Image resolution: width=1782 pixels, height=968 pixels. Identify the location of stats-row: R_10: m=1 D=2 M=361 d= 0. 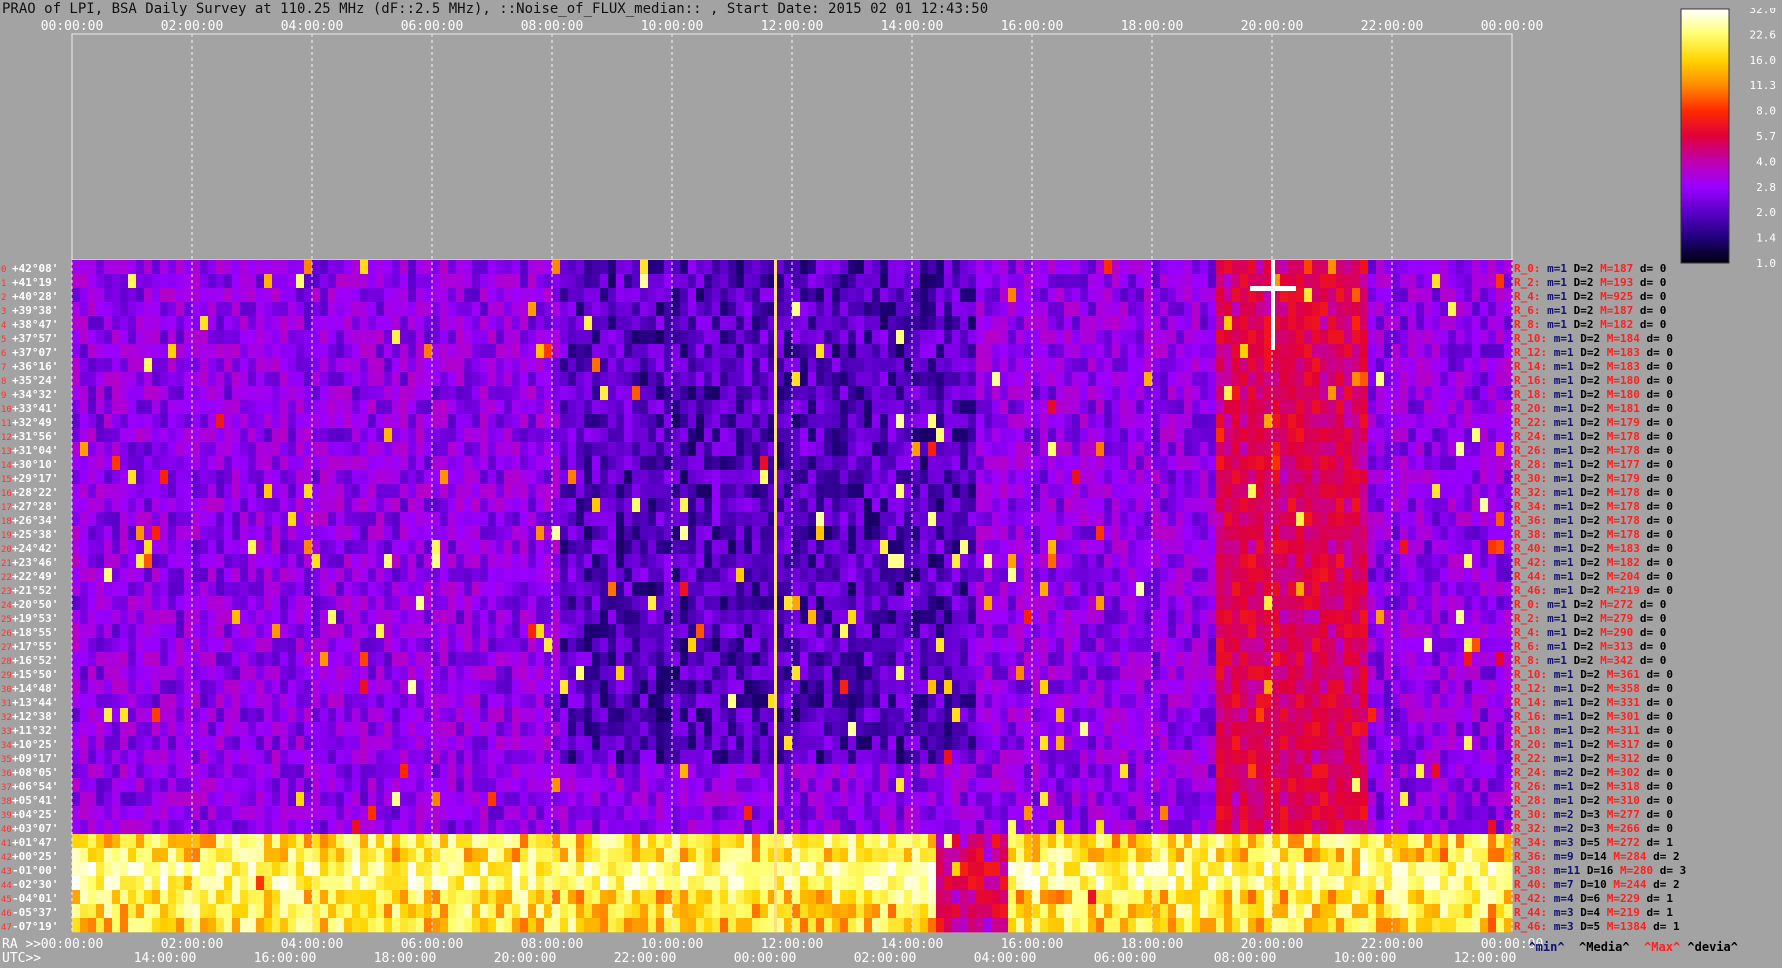
(1593, 674).